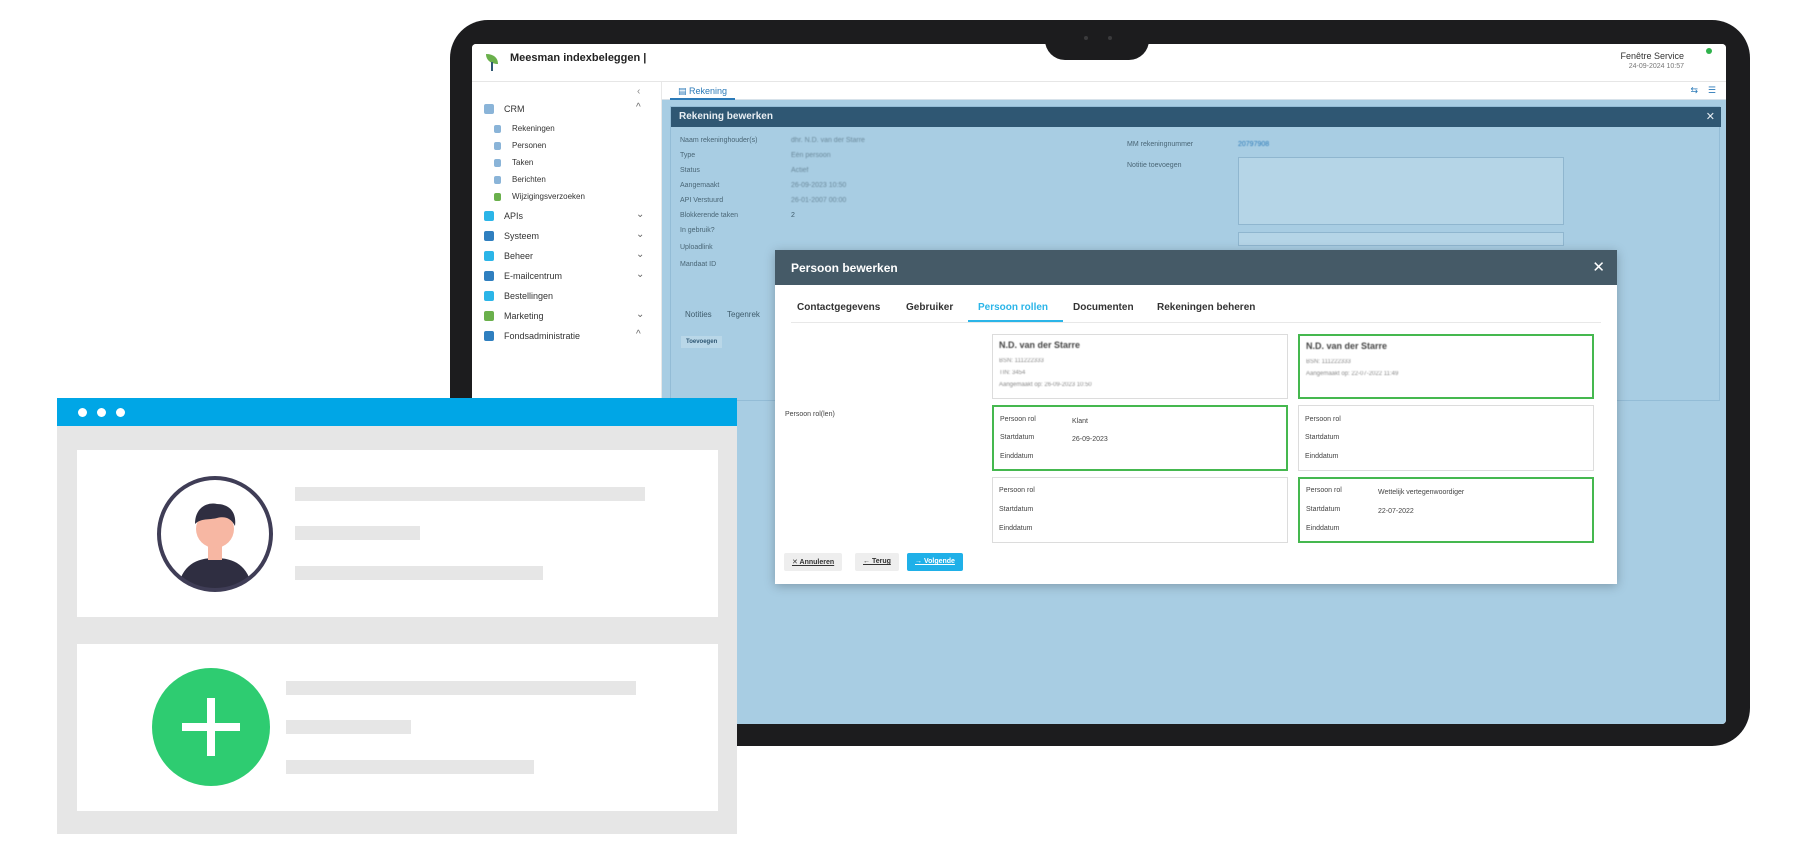 The height and width of the screenshot is (849, 1799). What do you see at coordinates (567, 337) in the screenshot?
I see `sidebar-item-fondsadministratie: Fondsadministratie ^` at bounding box center [567, 337].